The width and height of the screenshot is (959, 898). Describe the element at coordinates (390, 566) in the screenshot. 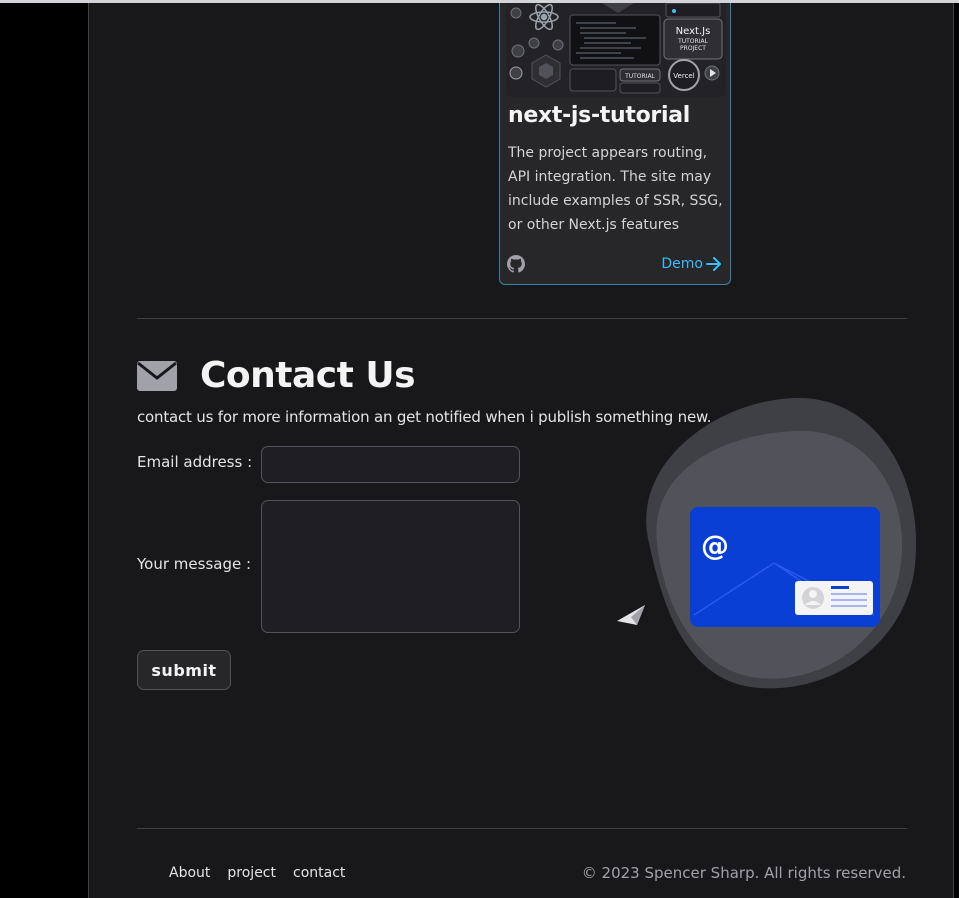

I see `message-textarea` at that location.